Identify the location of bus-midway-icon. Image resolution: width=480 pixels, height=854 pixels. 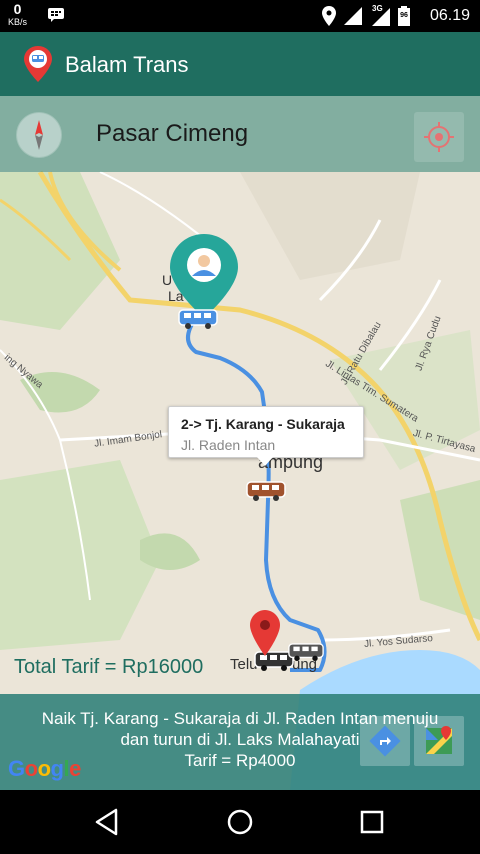
(266, 491).